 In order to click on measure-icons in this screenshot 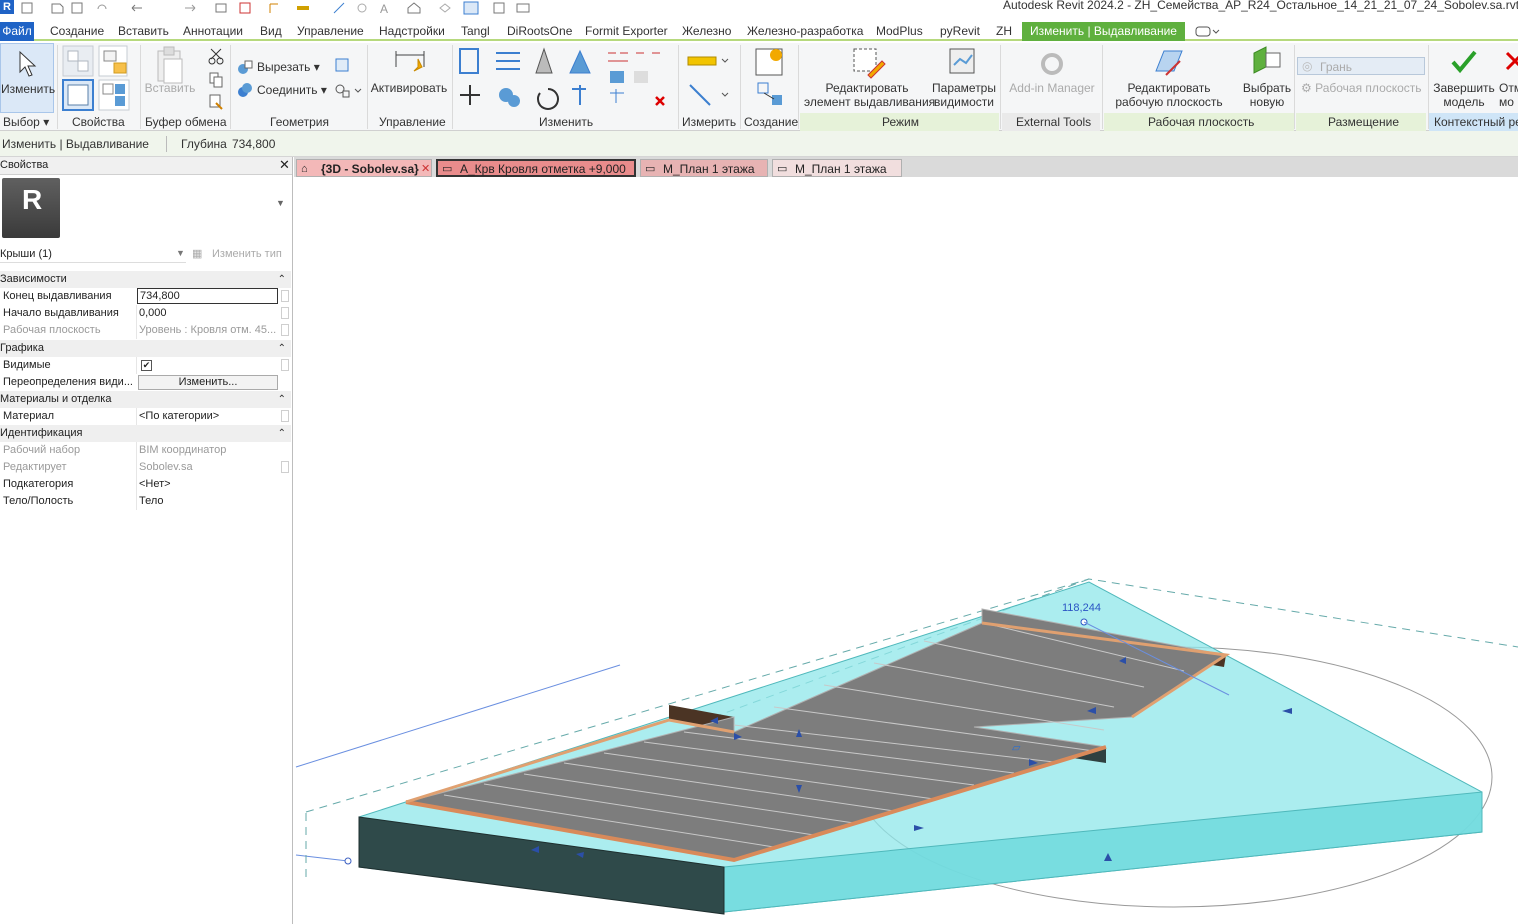, I will do `click(709, 80)`.